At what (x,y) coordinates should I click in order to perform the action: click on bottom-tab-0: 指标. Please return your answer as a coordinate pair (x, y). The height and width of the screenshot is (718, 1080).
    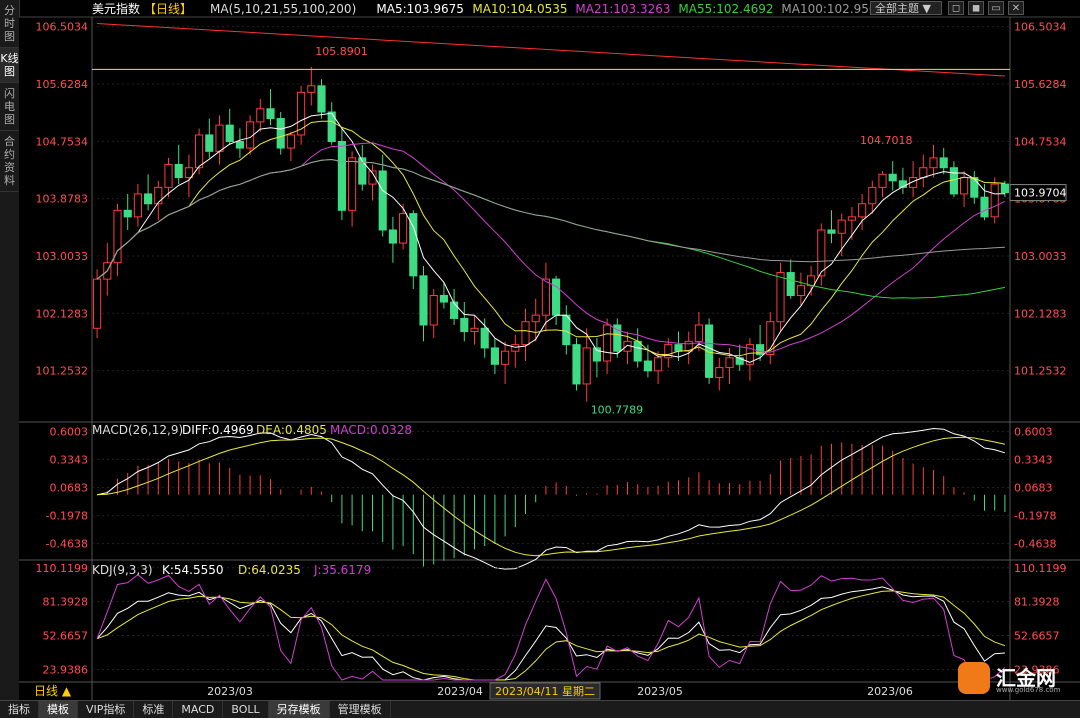
    Looking at the image, I should click on (19, 709).